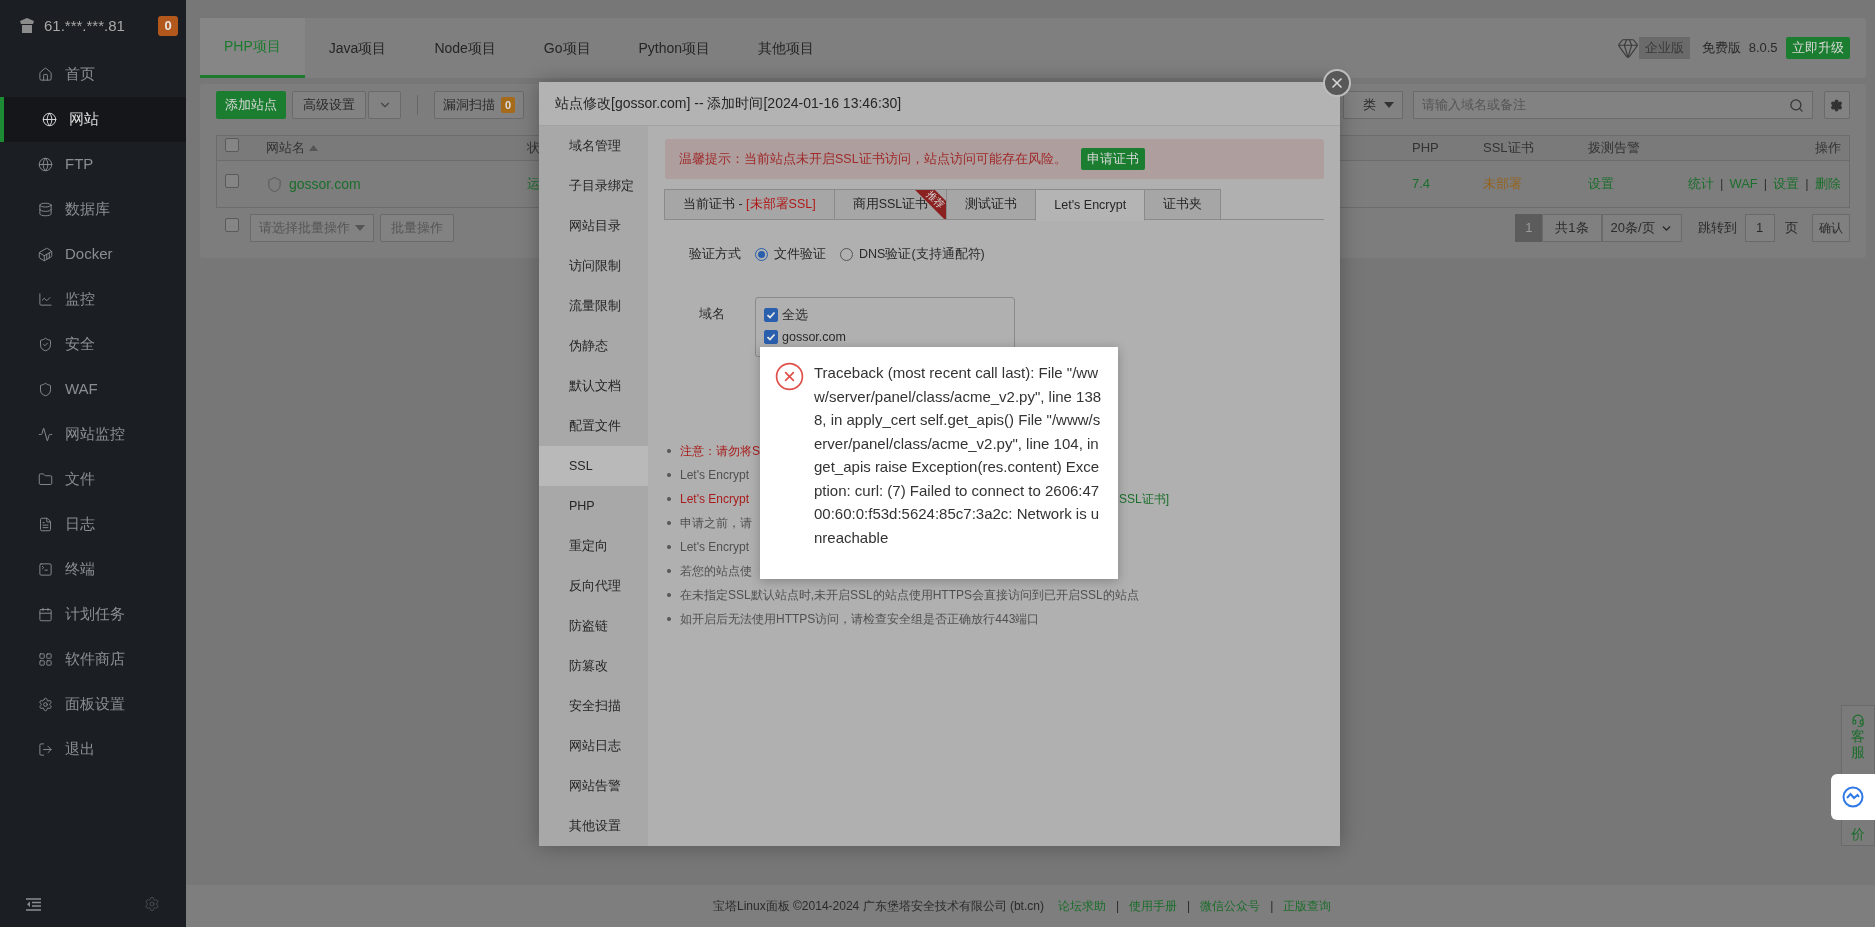  What do you see at coordinates (1112, 159) in the screenshot?
I see `apply-certificate-button: 申请证书` at bounding box center [1112, 159].